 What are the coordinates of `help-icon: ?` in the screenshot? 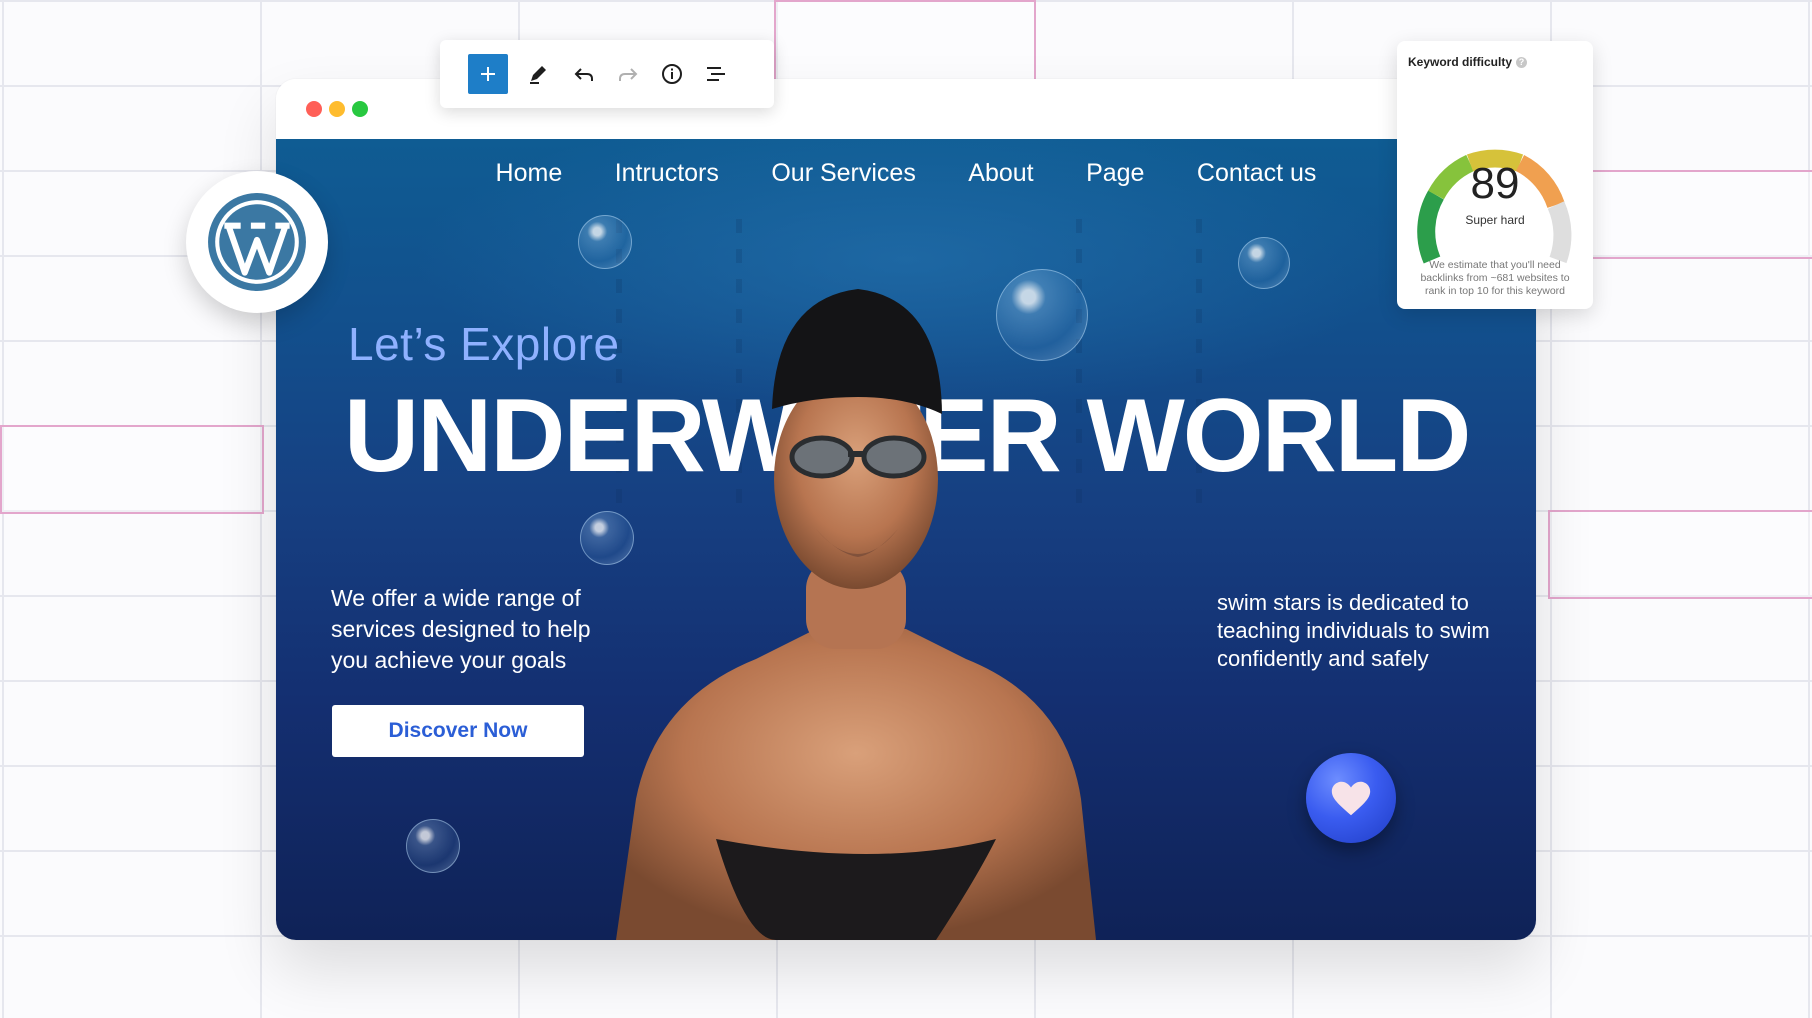 It's located at (1522, 62).